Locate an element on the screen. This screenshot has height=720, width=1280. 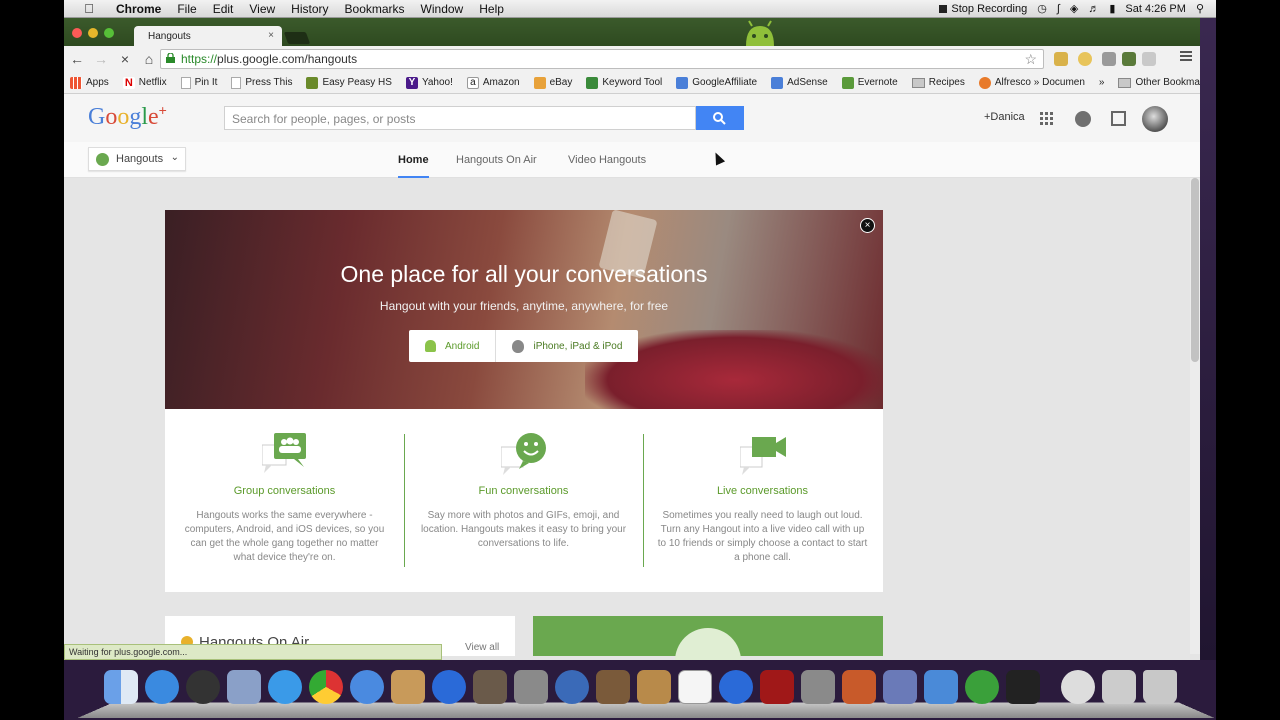
ios-download-button: iPhone, iPad & iPod is located at coordinates (567, 346).